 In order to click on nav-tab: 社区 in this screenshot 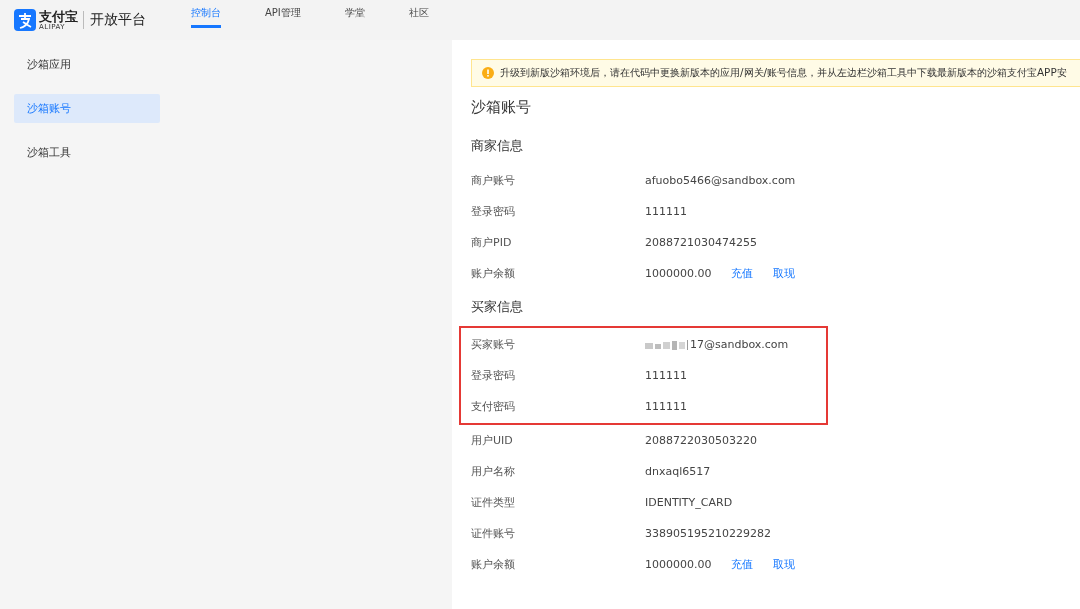, I will do `click(418, 20)`.